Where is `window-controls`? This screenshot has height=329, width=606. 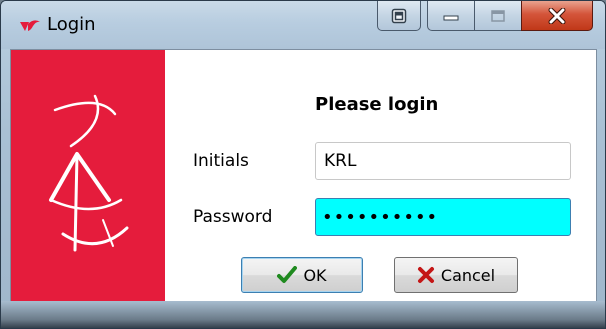
window-controls is located at coordinates (510, 16).